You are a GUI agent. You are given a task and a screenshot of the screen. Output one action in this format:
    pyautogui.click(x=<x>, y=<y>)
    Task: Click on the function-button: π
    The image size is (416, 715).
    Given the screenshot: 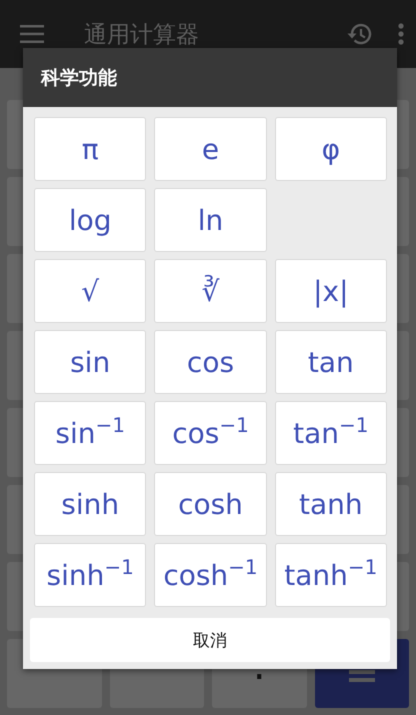 What is the action you would take?
    pyautogui.click(x=90, y=149)
    